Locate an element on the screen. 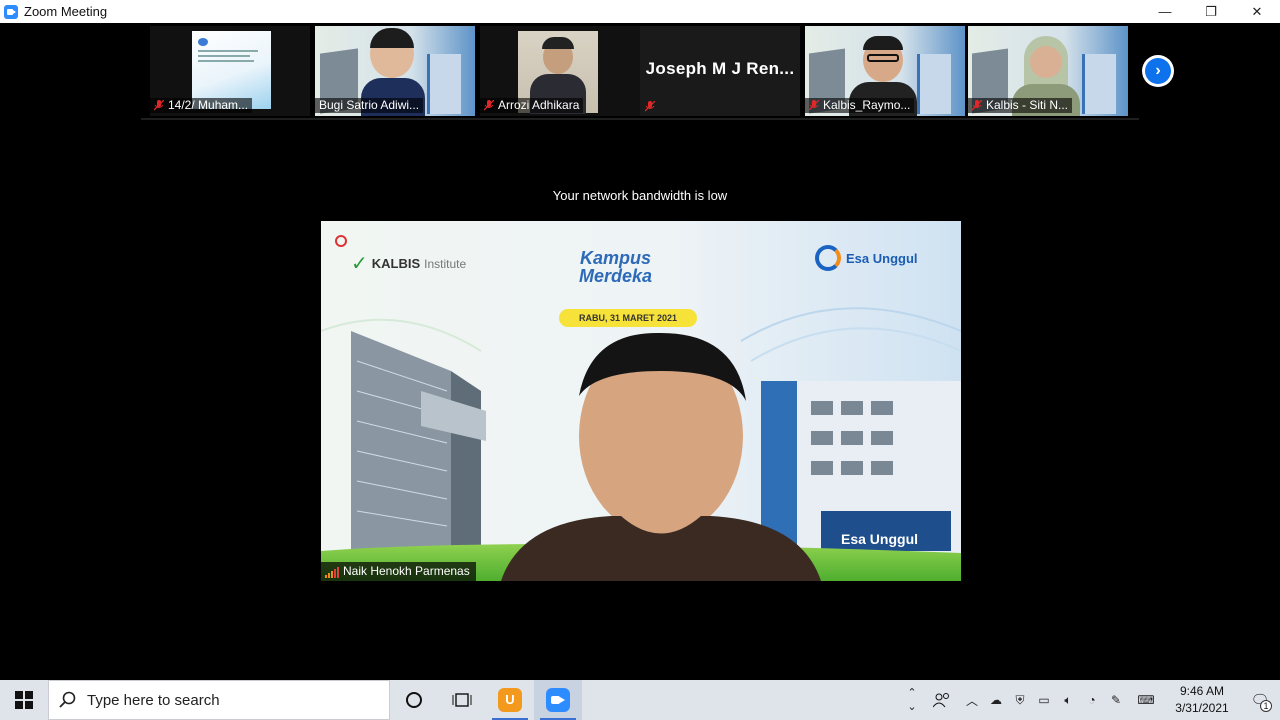 This screenshot has height=720, width=1280. taskbar-app-uc-browser: U is located at coordinates (510, 700).